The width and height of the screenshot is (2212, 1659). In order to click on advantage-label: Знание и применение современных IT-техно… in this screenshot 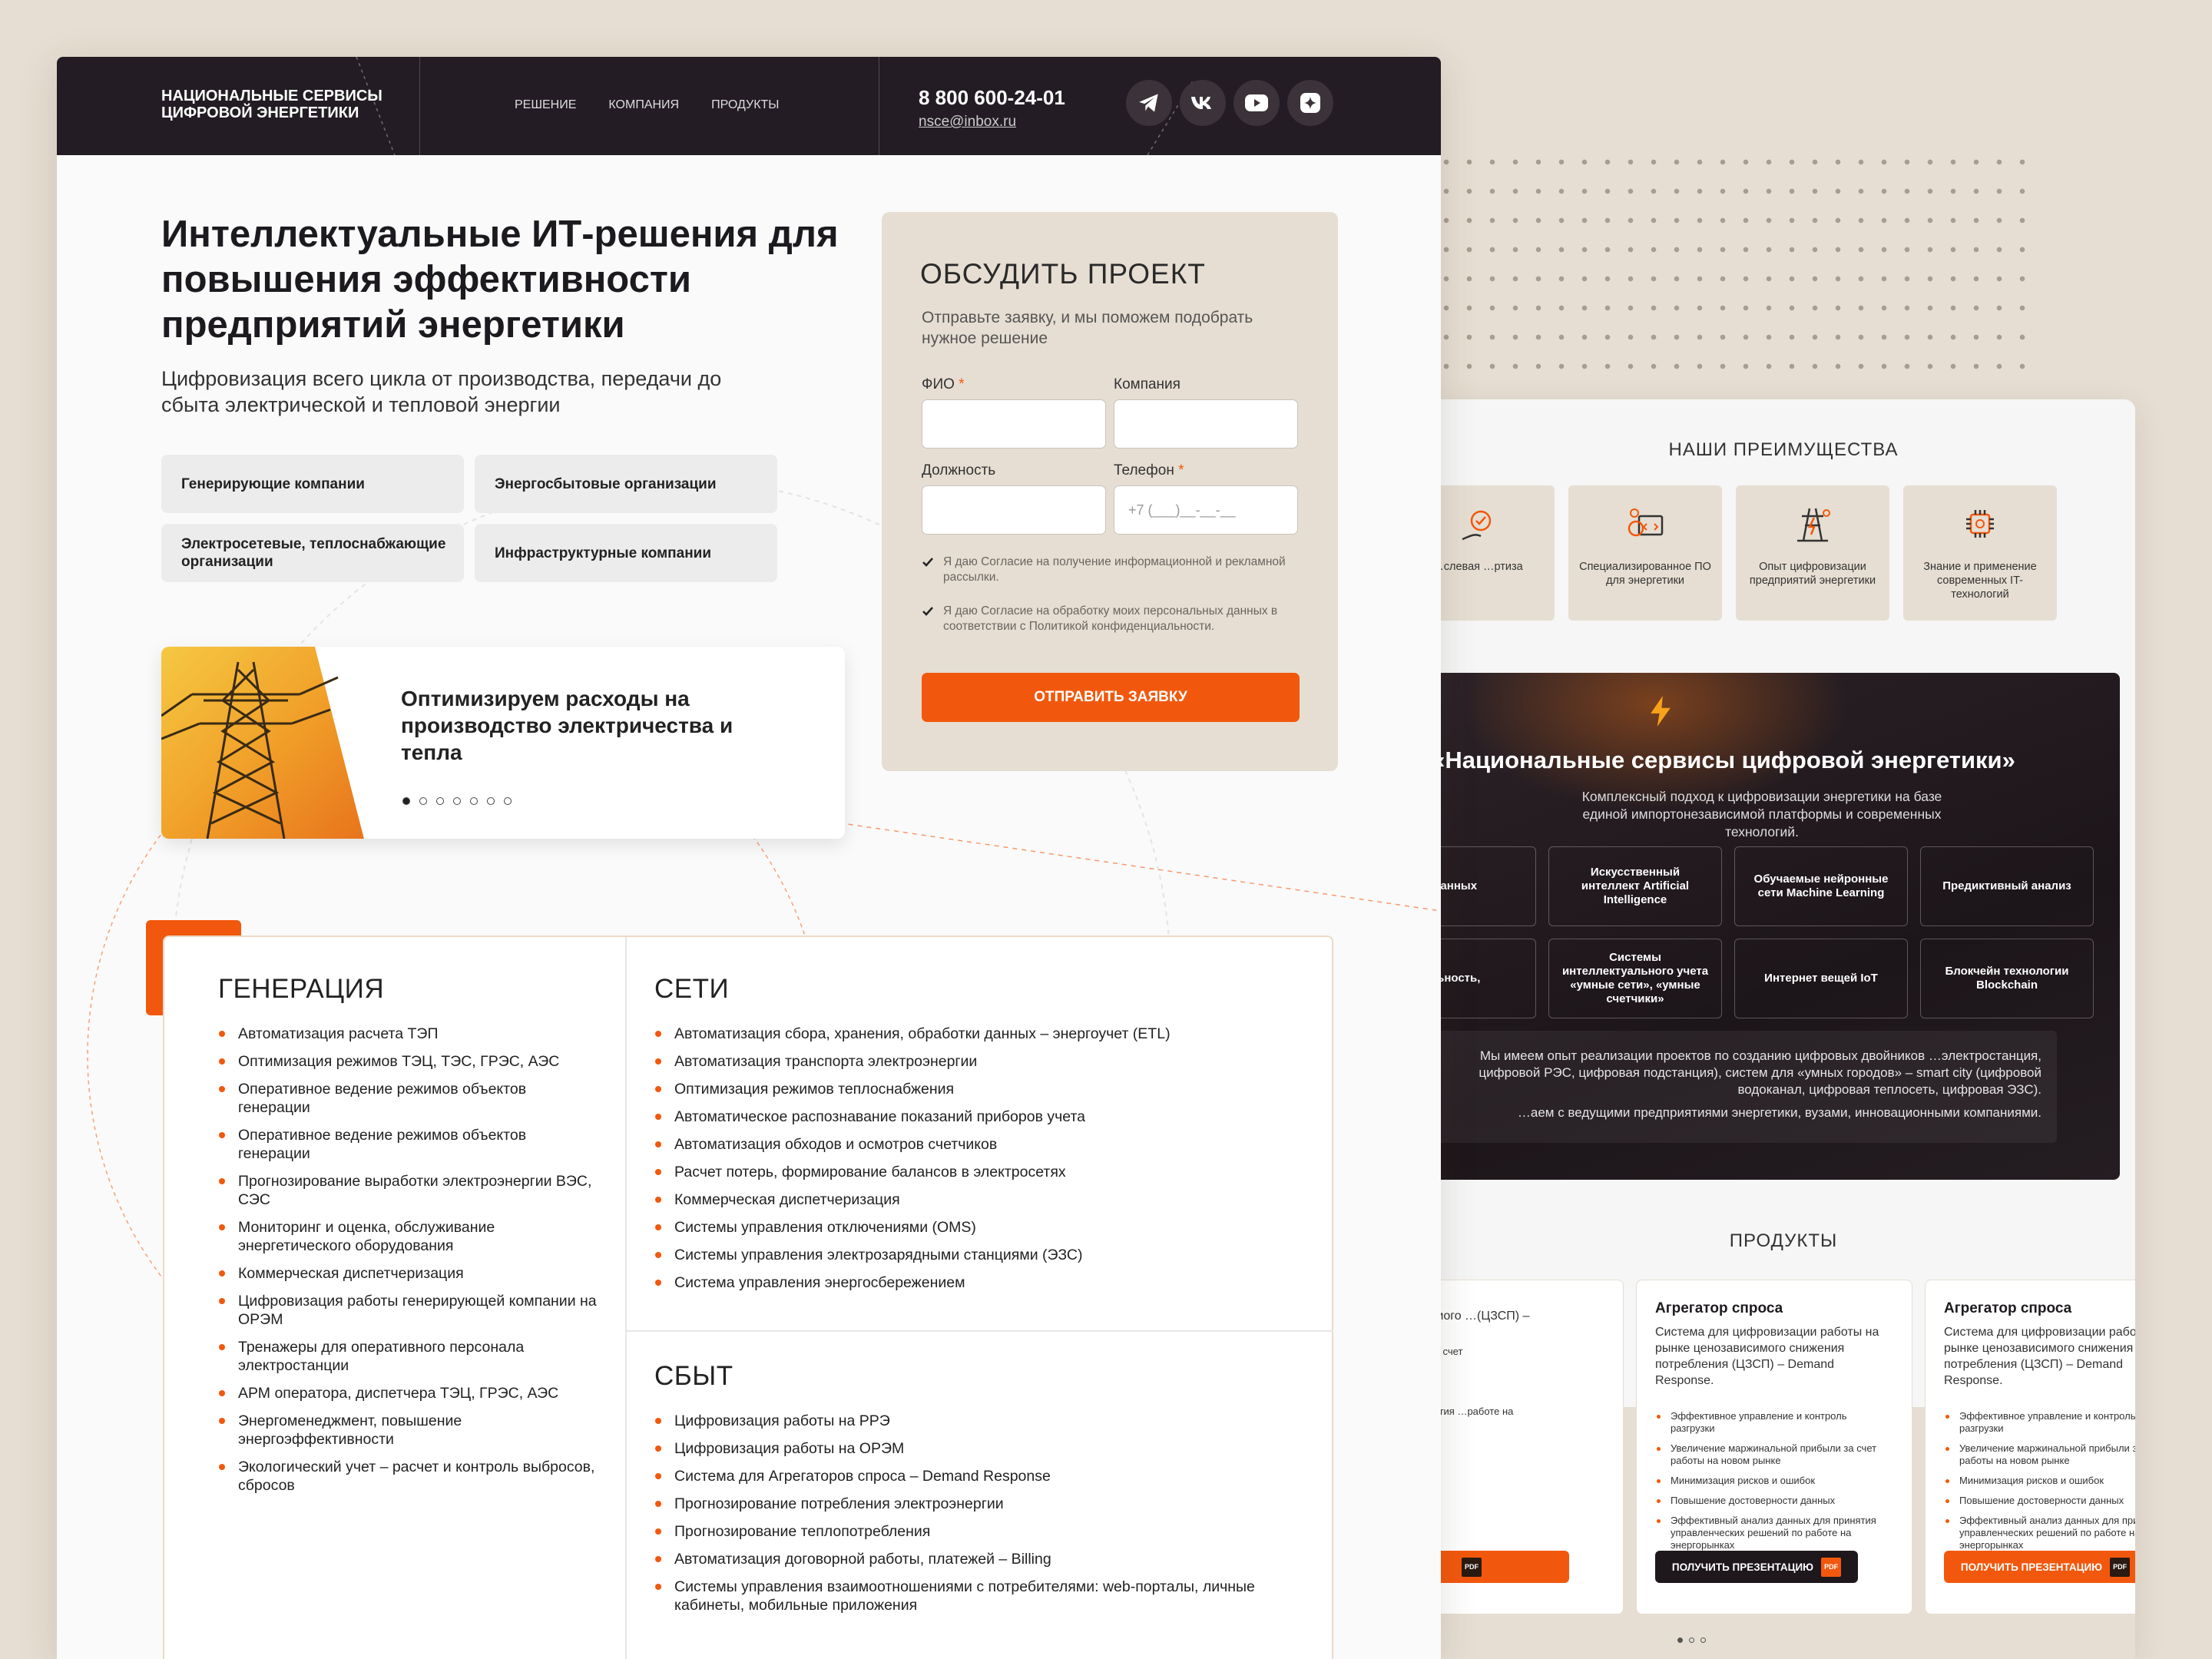, I will do `click(1980, 581)`.